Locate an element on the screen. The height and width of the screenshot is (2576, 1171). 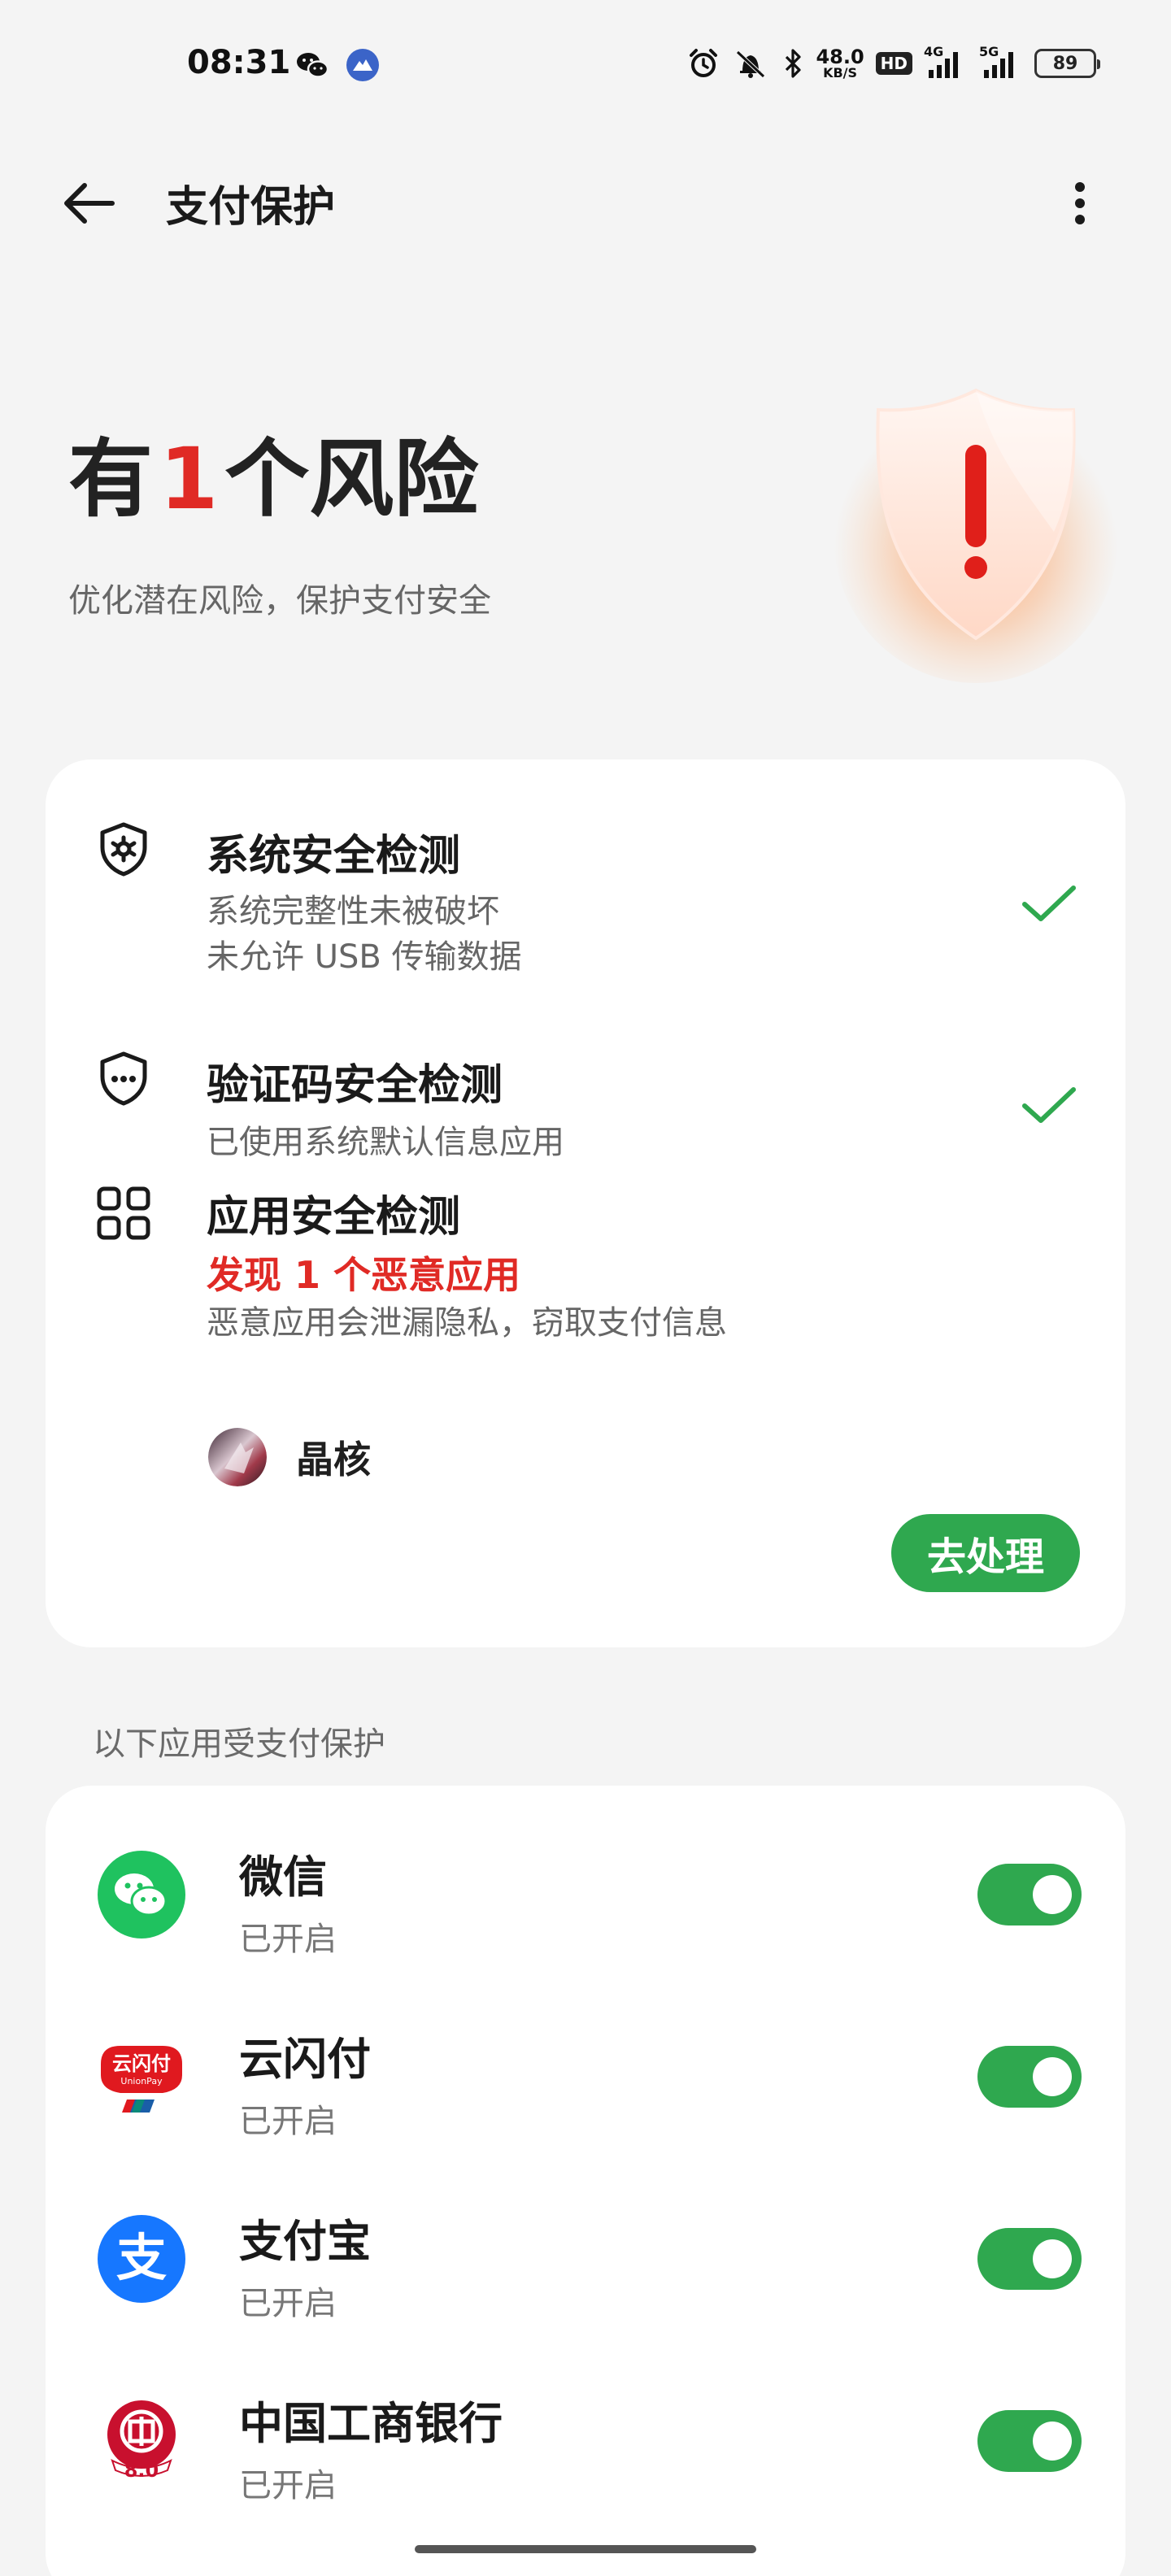
alarm-icon is located at coordinates (703, 64).